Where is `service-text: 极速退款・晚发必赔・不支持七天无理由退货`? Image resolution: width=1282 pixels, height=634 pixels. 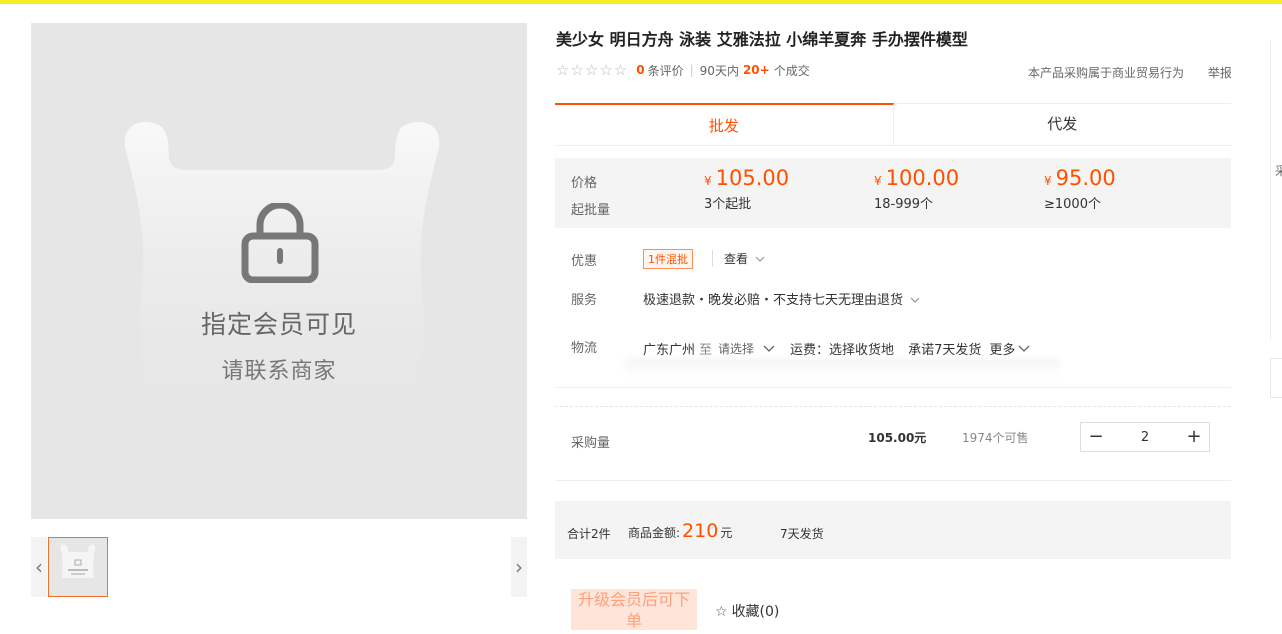
service-text: 极速退款・晚发必赔・不支持七天无理由退货 is located at coordinates (773, 300).